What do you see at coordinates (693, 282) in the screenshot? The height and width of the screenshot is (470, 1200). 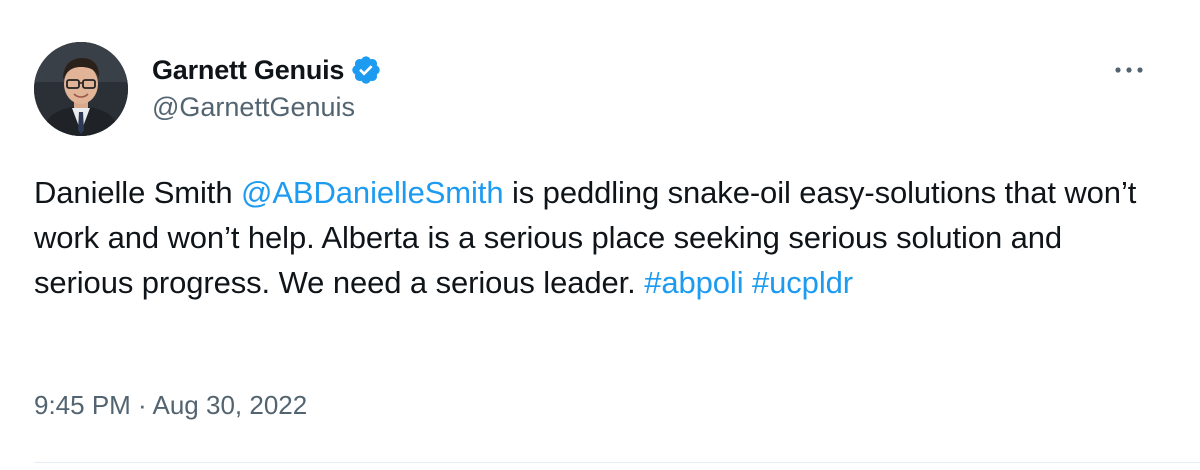 I see `hashtag-link-abpoli: #abpoli` at bounding box center [693, 282].